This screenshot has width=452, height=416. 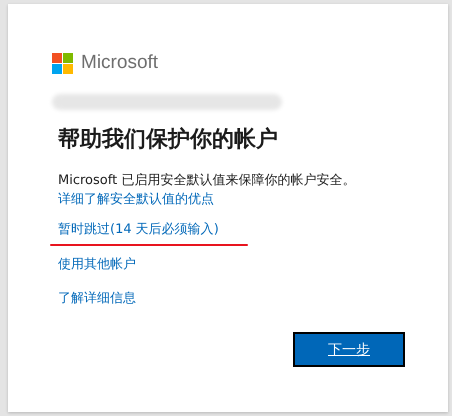 What do you see at coordinates (97, 265) in the screenshot?
I see `link: 使用其他帐户` at bounding box center [97, 265].